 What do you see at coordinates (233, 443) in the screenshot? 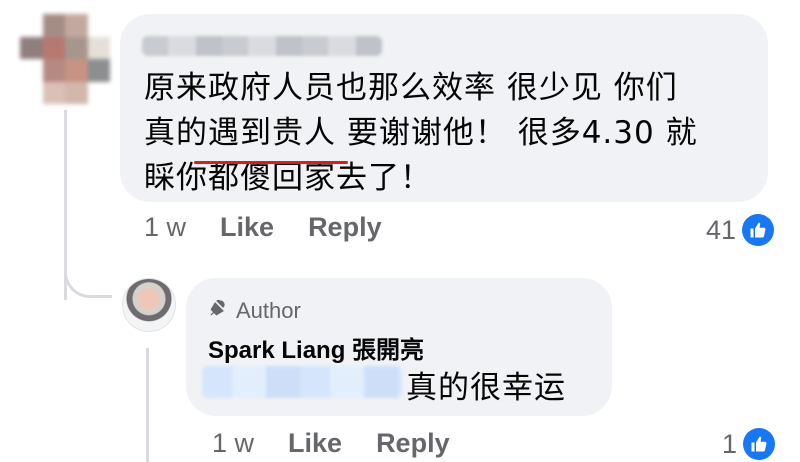
I see `reply-time: 1 w` at bounding box center [233, 443].